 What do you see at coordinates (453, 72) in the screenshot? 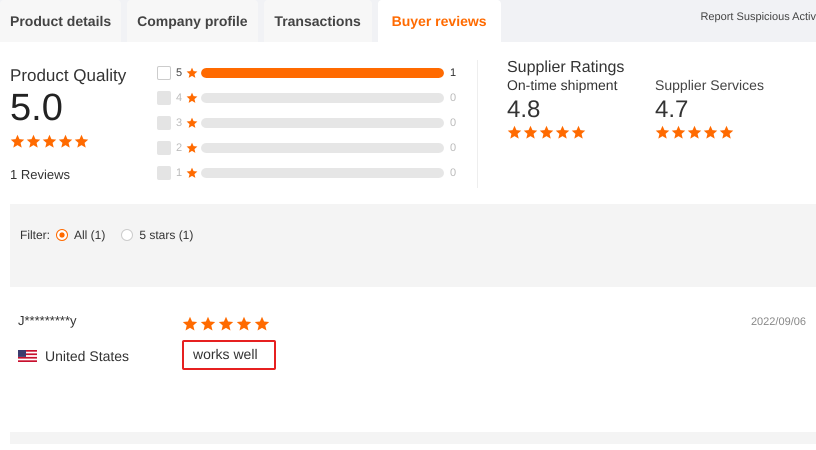
I see `count: 1` at bounding box center [453, 72].